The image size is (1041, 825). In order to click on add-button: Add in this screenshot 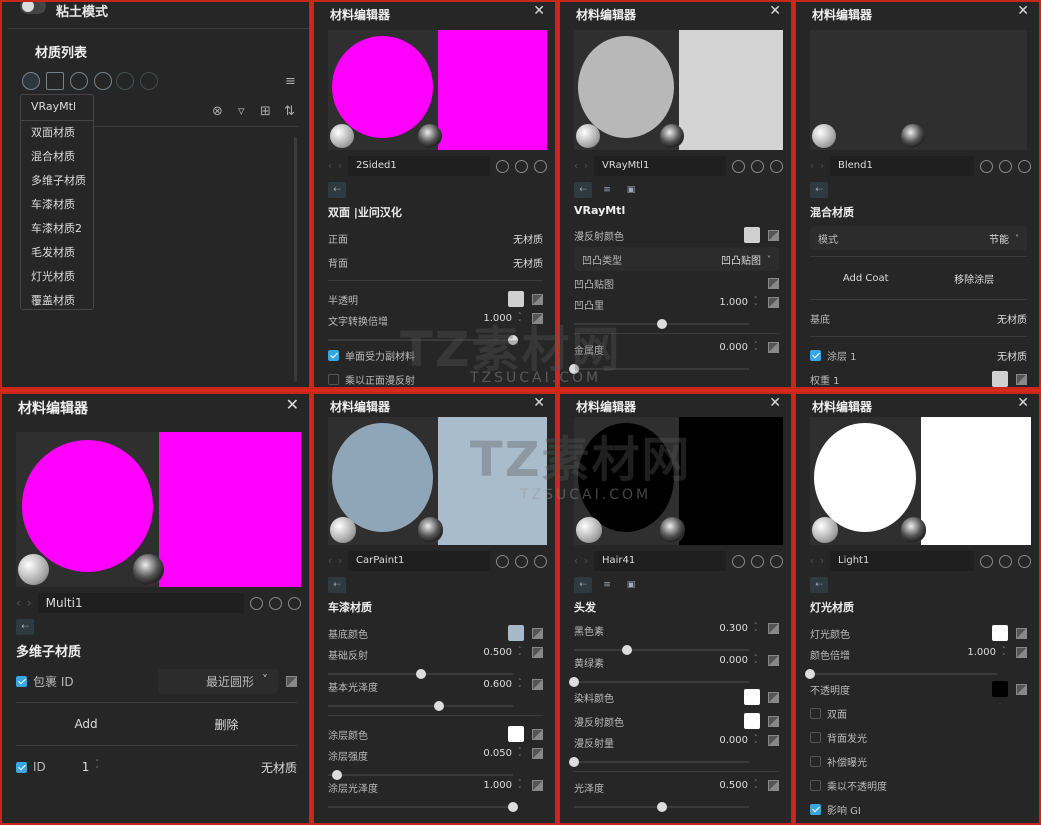, I will do `click(85, 724)`.